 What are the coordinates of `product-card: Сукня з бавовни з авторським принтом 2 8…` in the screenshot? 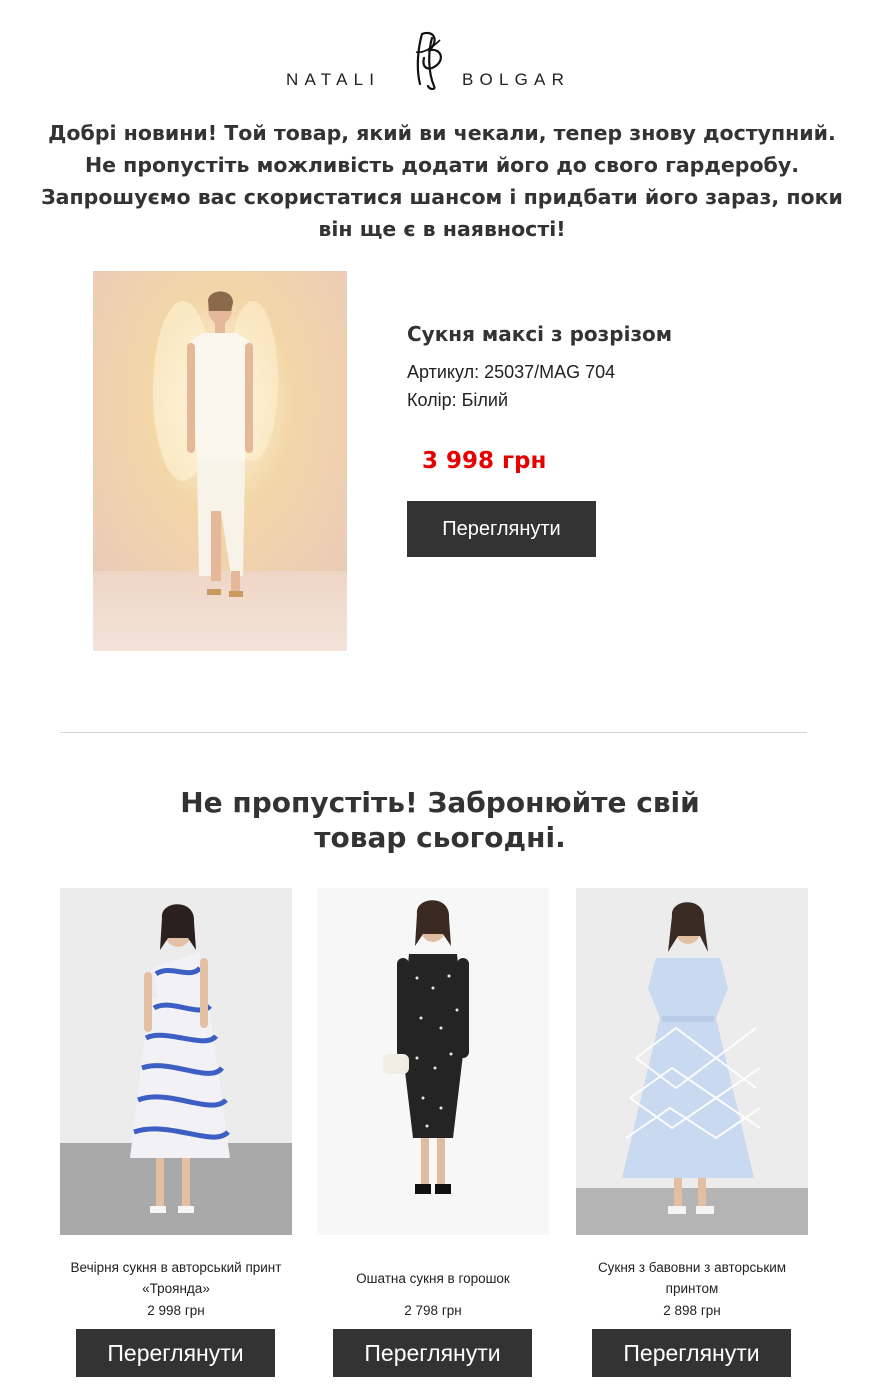 It's located at (692, 1132).